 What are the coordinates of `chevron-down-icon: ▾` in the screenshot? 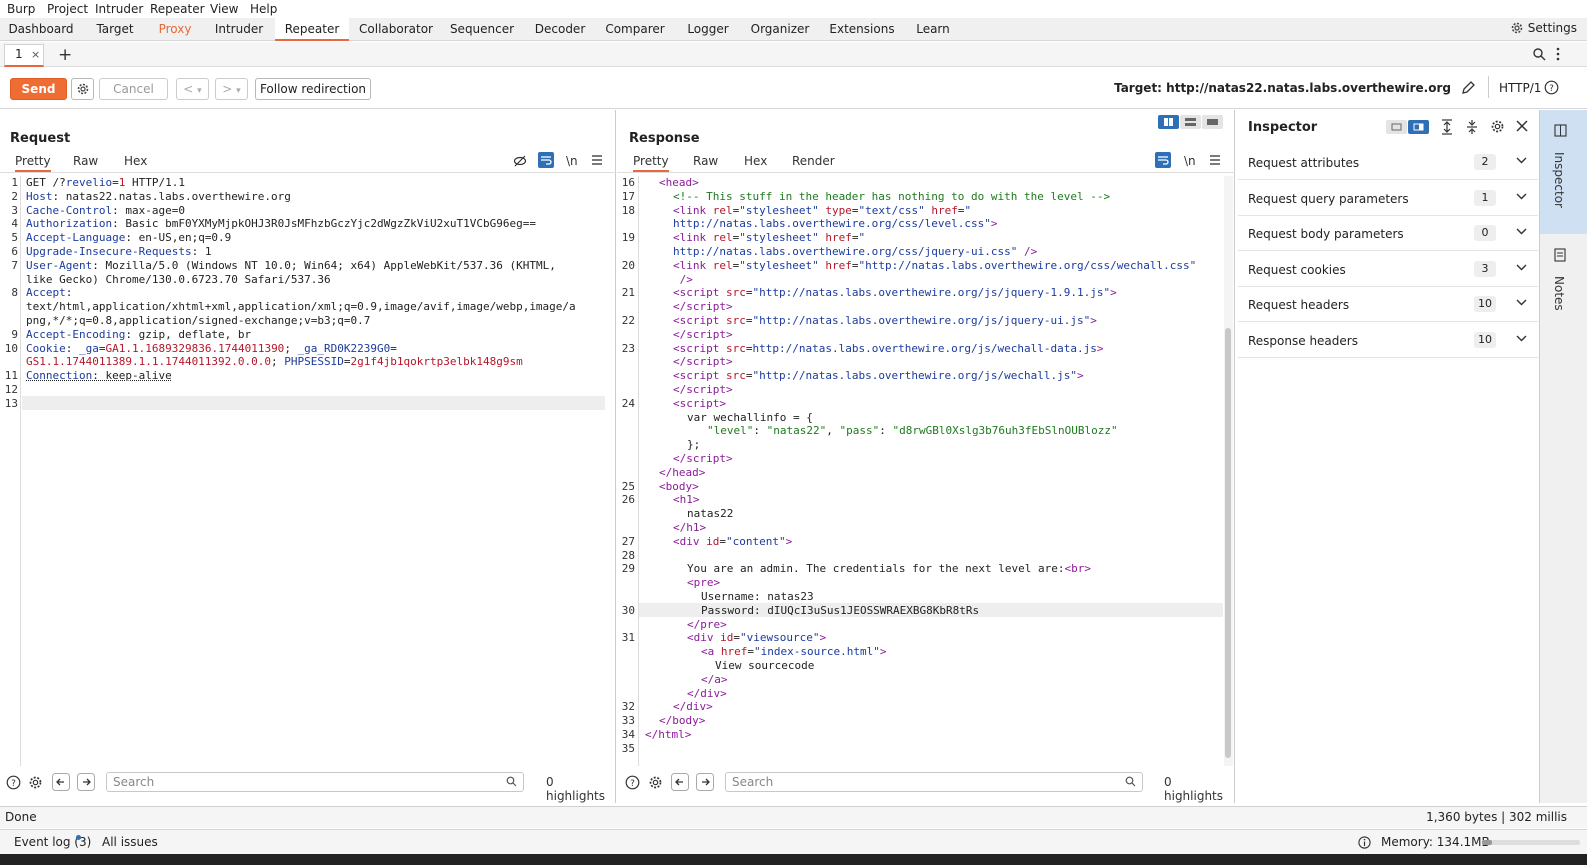 It's located at (238, 91).